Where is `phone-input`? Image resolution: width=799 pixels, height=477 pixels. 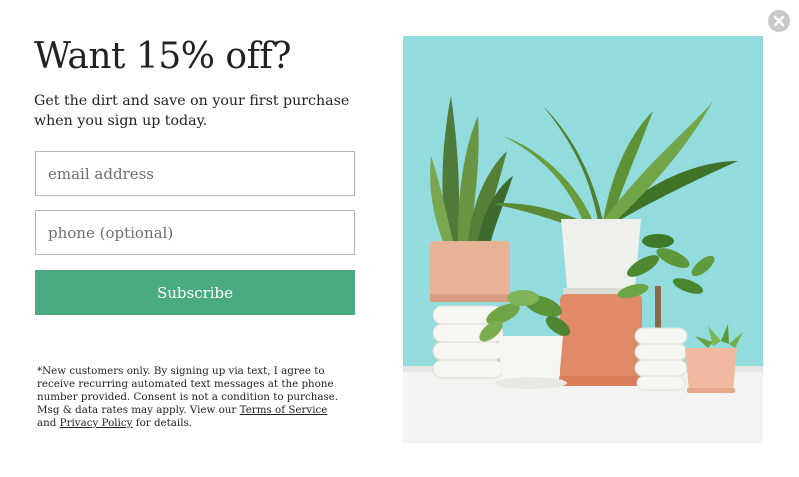 phone-input is located at coordinates (195, 232).